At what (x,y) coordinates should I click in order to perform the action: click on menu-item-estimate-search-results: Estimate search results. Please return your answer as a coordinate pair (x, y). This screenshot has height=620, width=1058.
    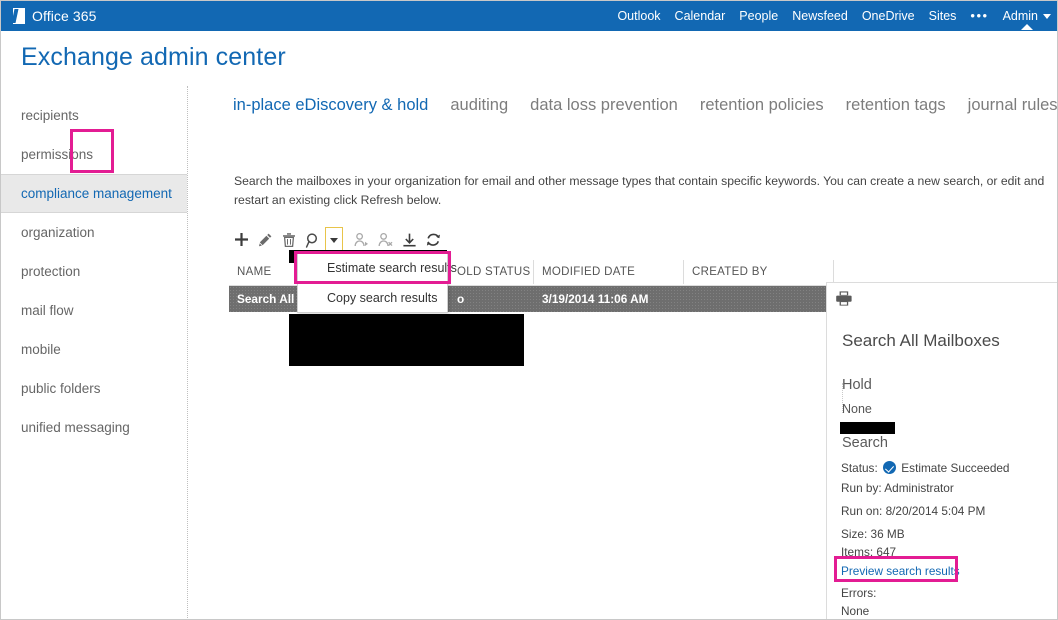
    Looking at the image, I should click on (377, 268).